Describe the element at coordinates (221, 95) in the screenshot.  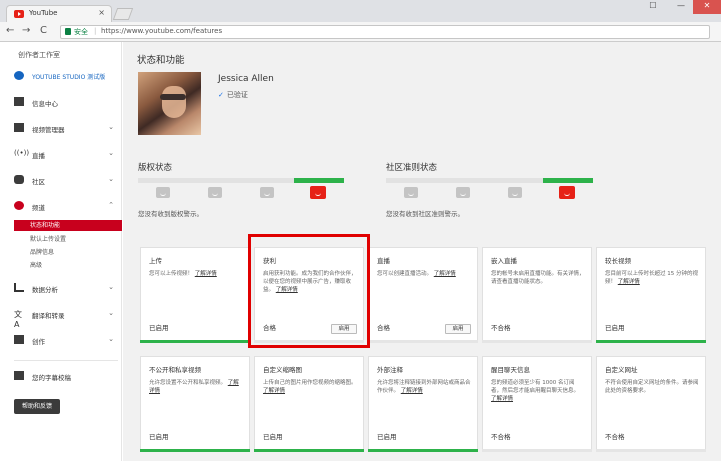
I see `check-icon: ✓` at that location.